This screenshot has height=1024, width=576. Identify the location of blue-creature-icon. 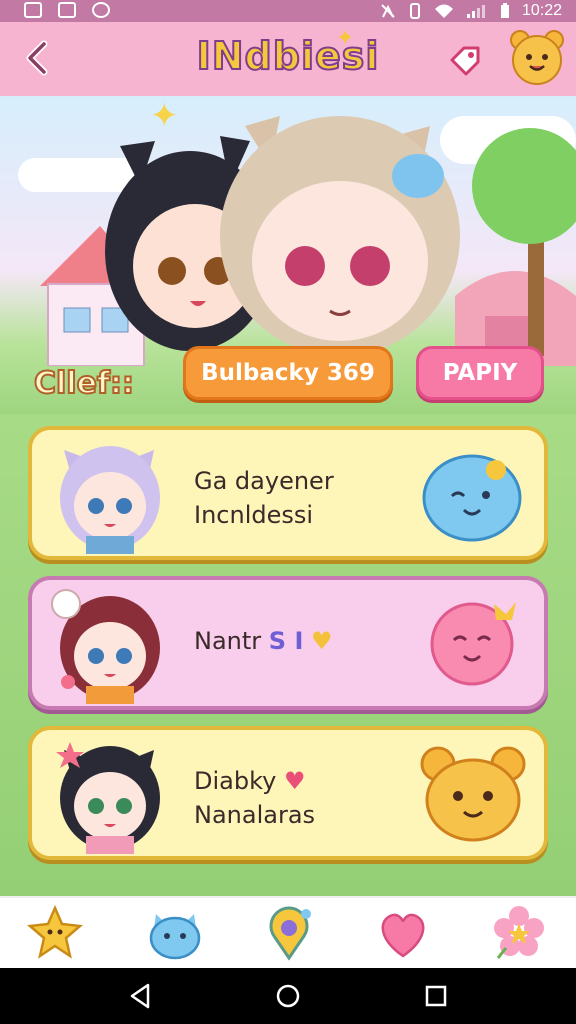
(175, 933).